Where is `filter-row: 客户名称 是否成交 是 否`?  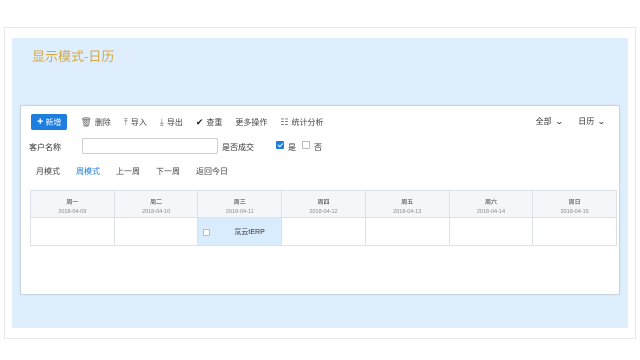 filter-row: 客户名称 是否成交 是 否 is located at coordinates (319, 146).